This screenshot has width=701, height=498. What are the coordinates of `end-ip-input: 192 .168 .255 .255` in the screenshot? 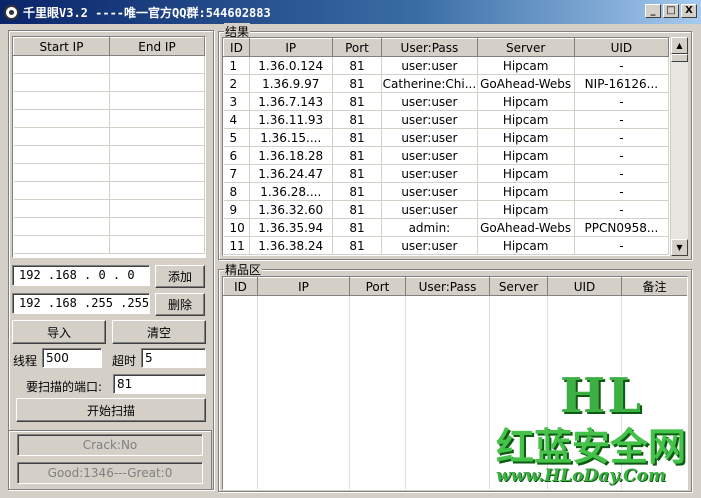 It's located at (81, 303).